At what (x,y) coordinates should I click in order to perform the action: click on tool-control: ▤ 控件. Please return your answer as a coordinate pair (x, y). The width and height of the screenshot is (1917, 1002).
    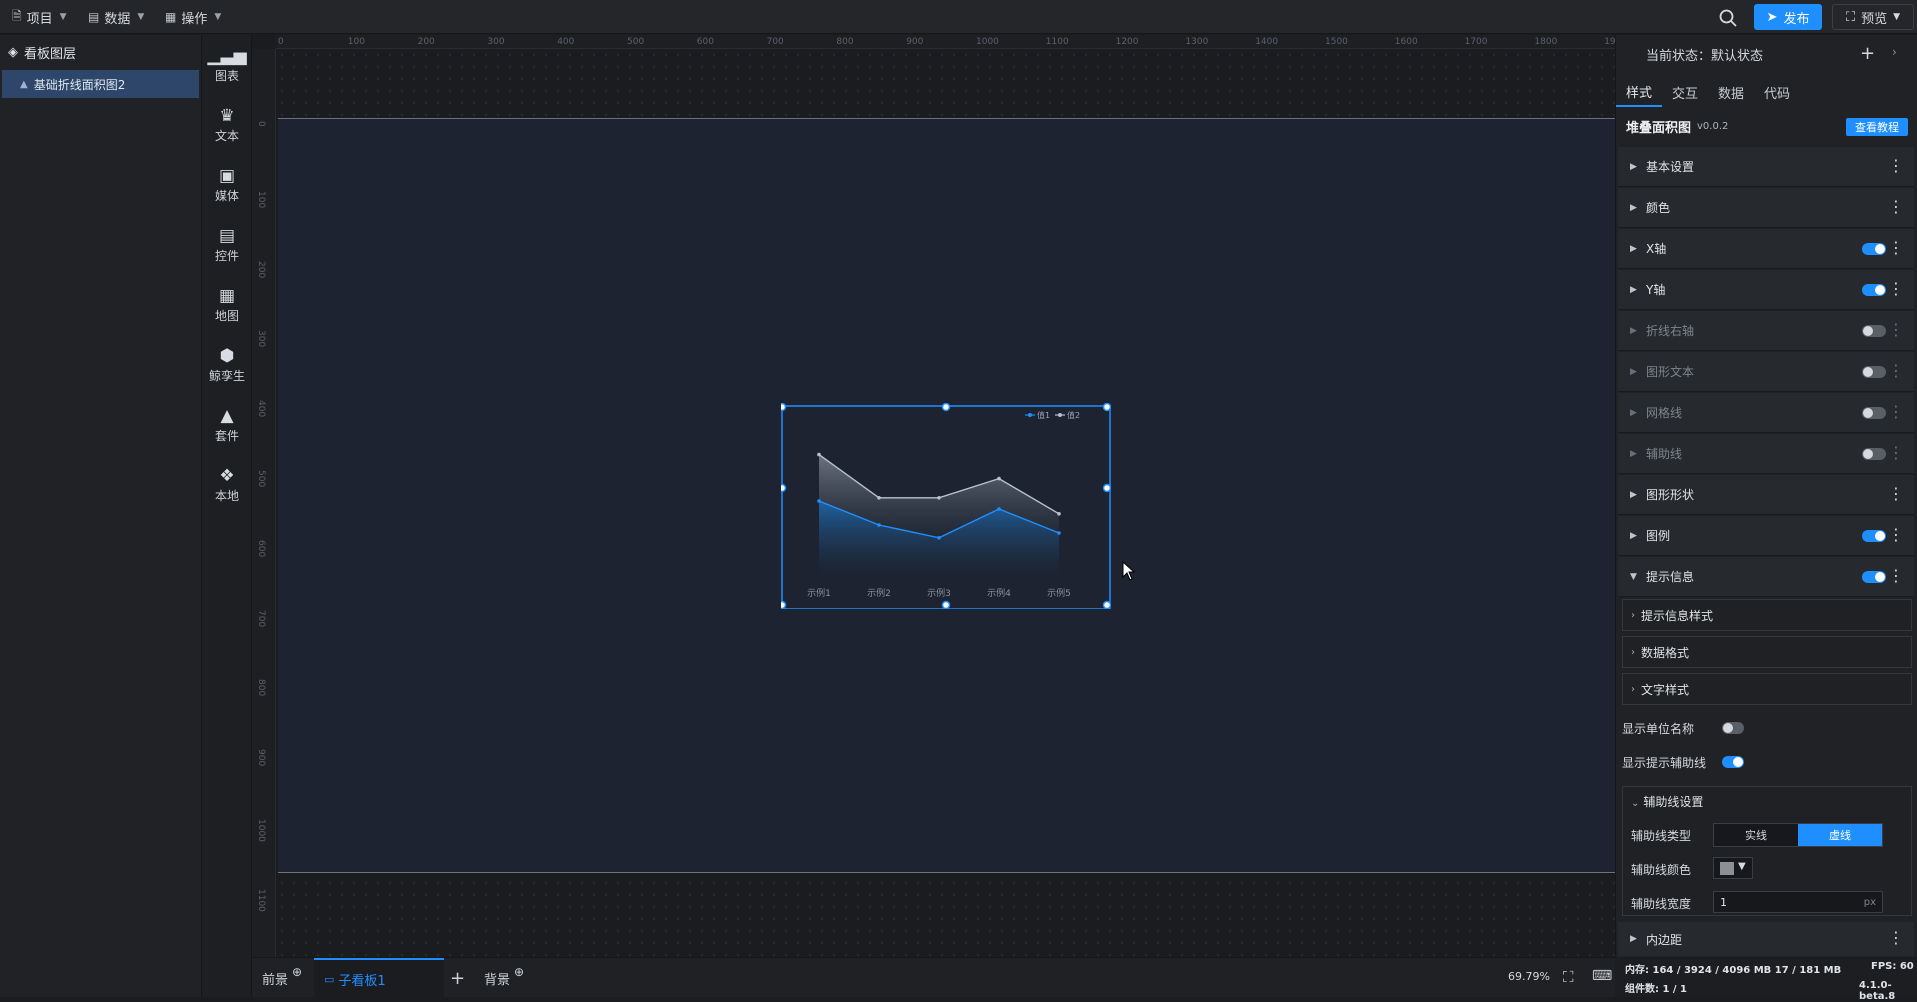
    Looking at the image, I should click on (227, 245).